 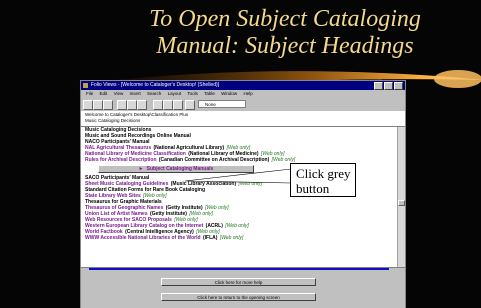 I want to click on app-icon, so click(x=85, y=85).